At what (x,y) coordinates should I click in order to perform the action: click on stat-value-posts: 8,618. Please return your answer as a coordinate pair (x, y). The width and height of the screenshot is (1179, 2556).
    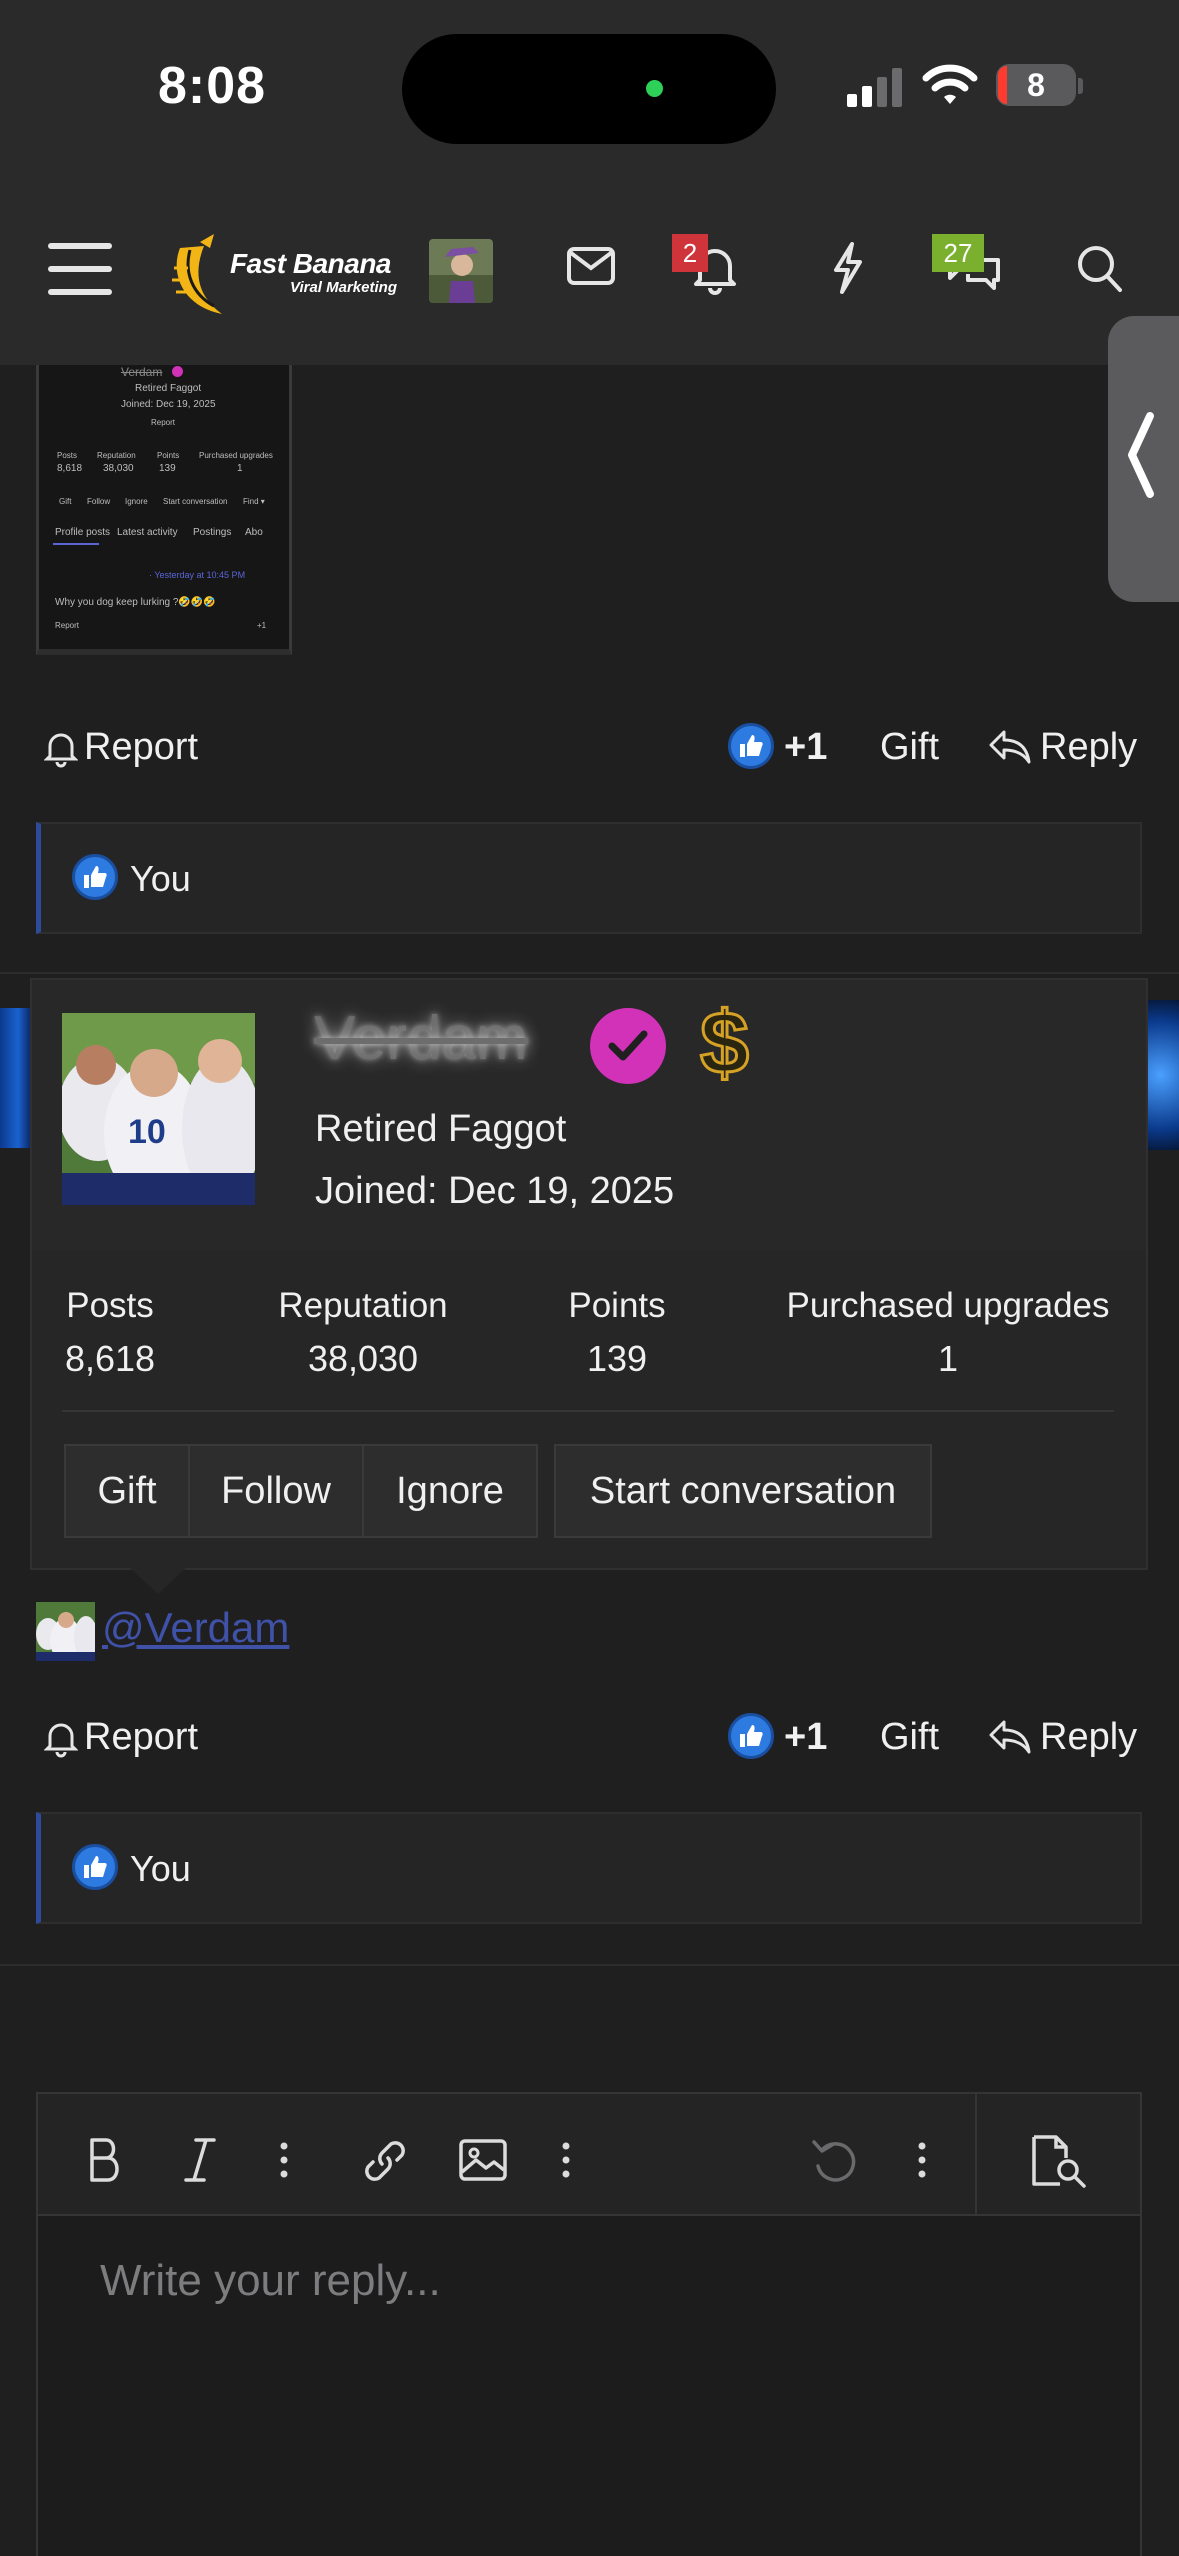
    Looking at the image, I should click on (110, 1359).